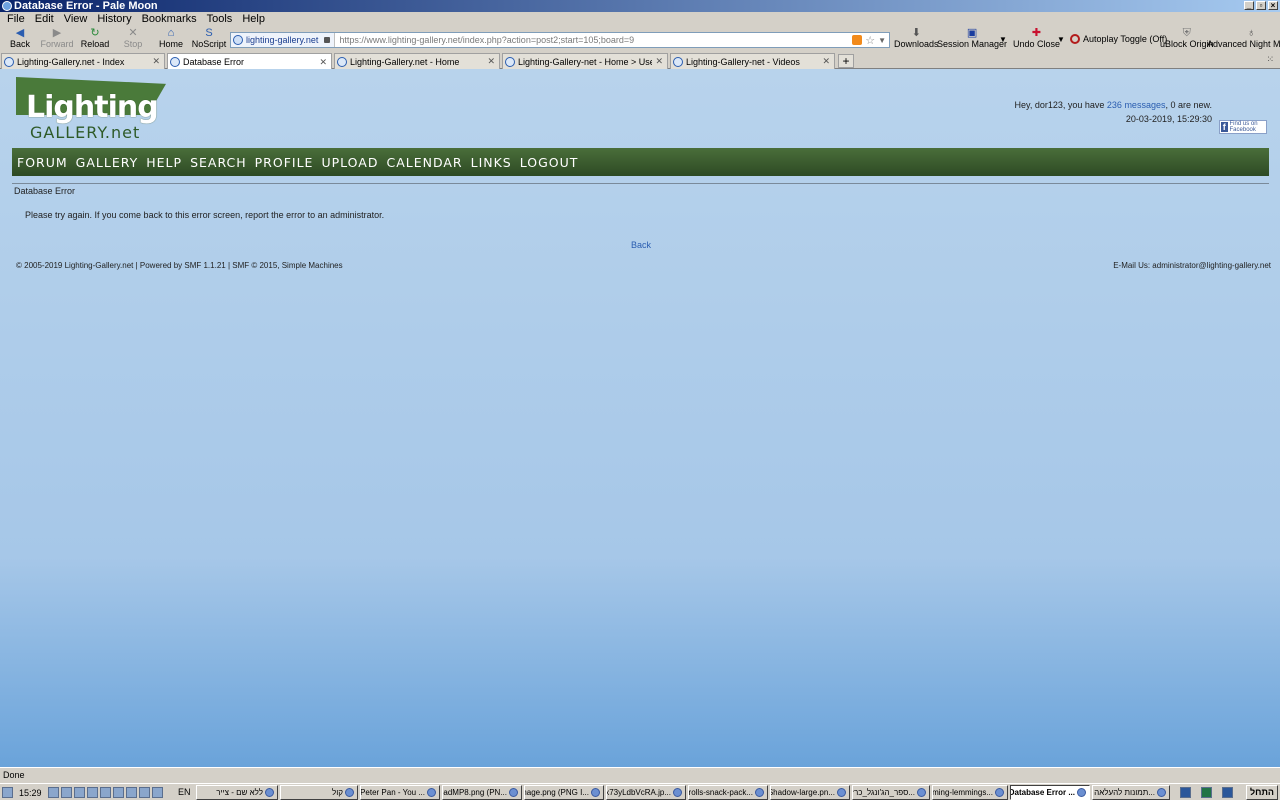  What do you see at coordinates (157, 792) in the screenshot?
I see `skype-icon` at bounding box center [157, 792].